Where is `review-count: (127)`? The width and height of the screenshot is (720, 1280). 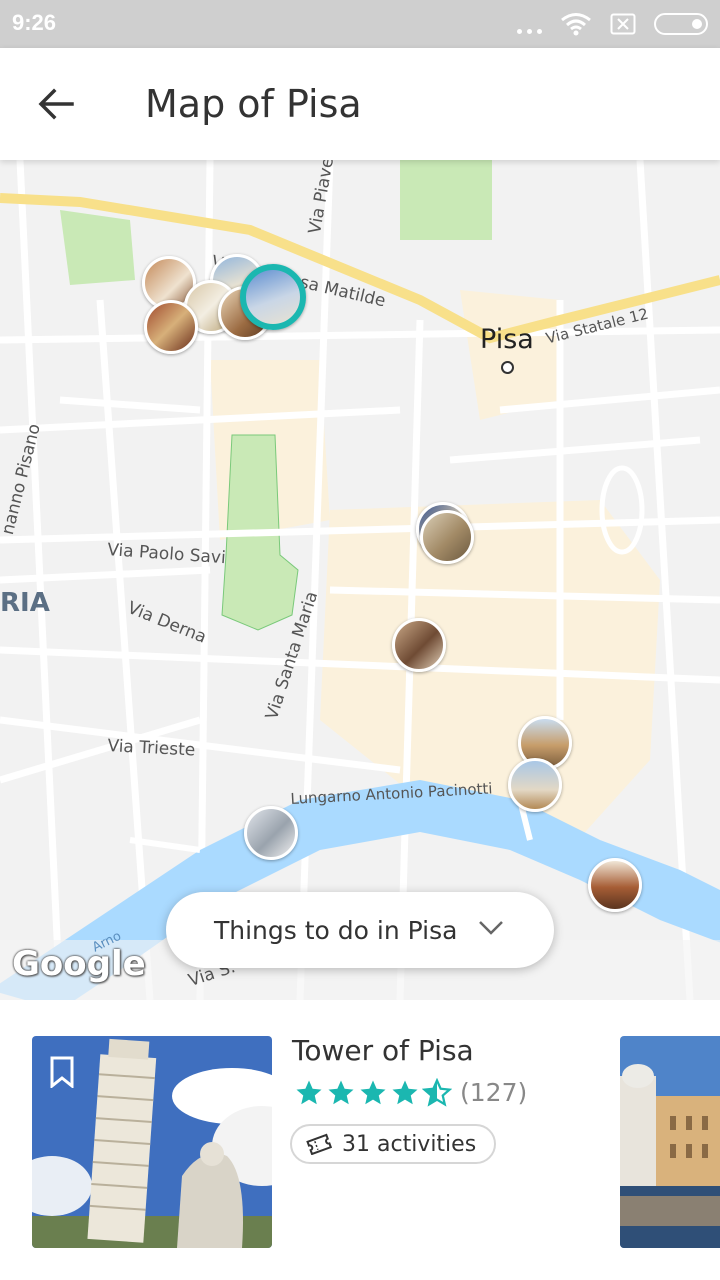 review-count: (127) is located at coordinates (494, 1092).